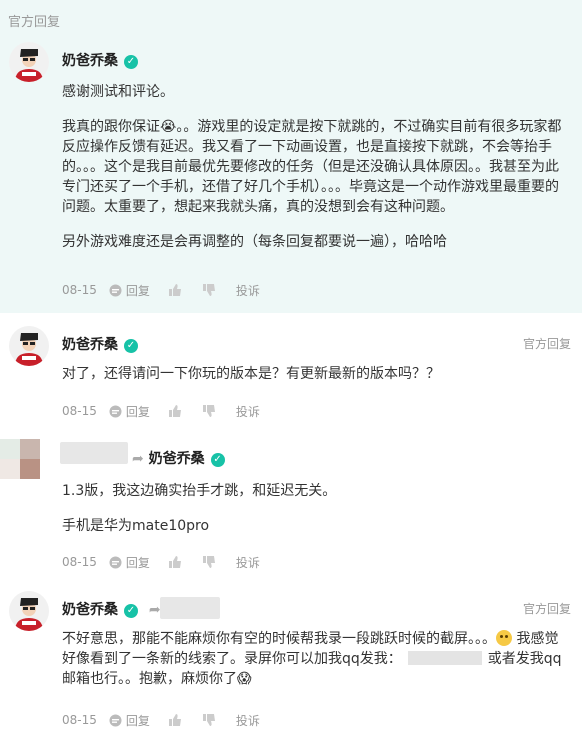  Describe the element at coordinates (254, 242) in the screenshot. I see `comment-paragraph: 另外游戏难度还是会再调整的（每条回复都要说一遍），哈哈哈` at that location.